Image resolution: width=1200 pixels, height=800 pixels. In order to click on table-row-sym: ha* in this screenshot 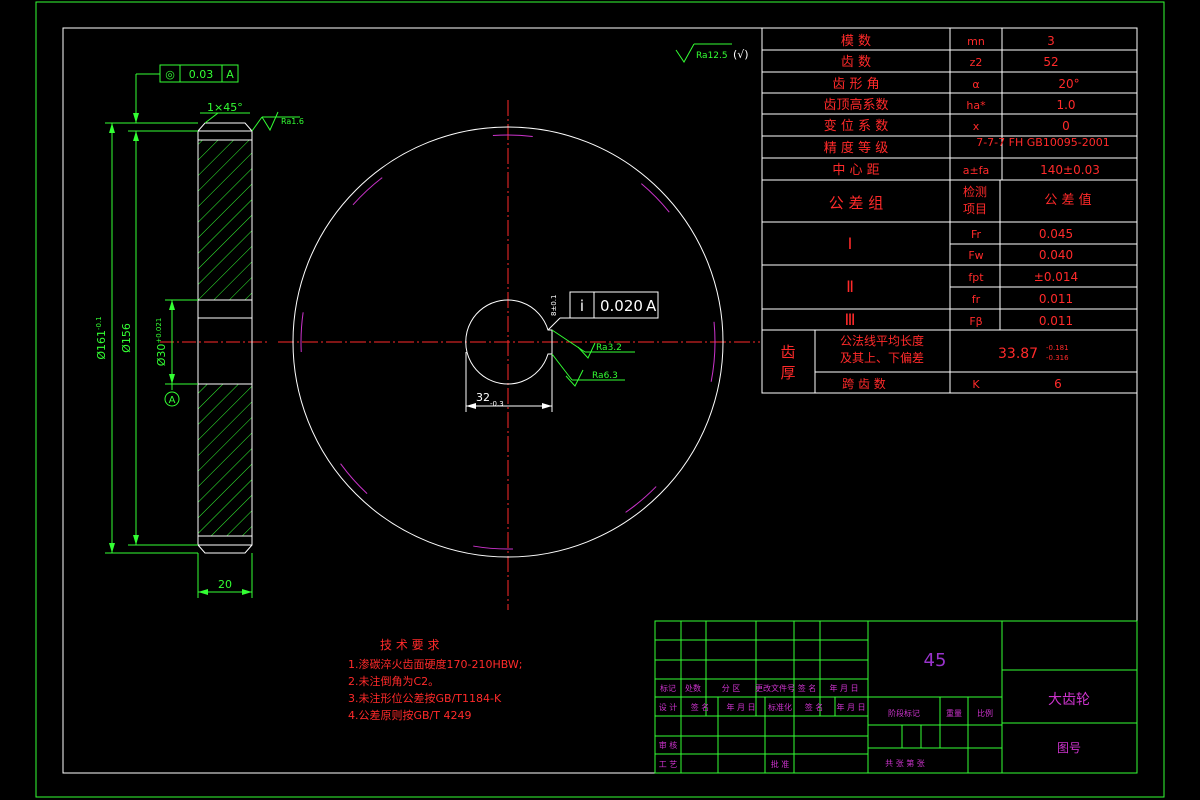, I will do `click(976, 105)`.